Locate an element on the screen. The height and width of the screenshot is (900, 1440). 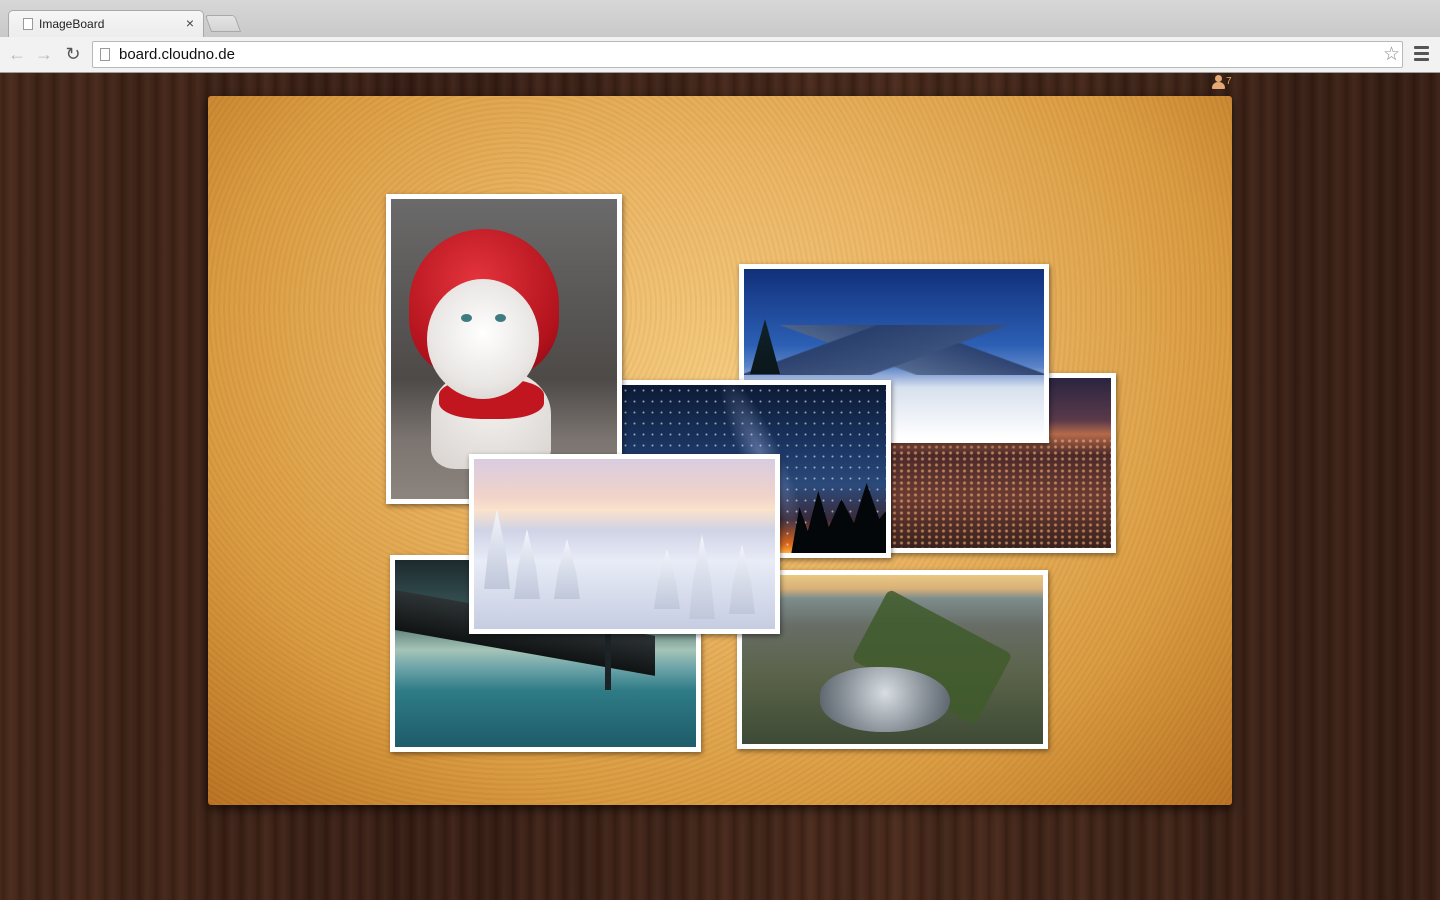
page-favicon-icon is located at coordinates (28, 24).